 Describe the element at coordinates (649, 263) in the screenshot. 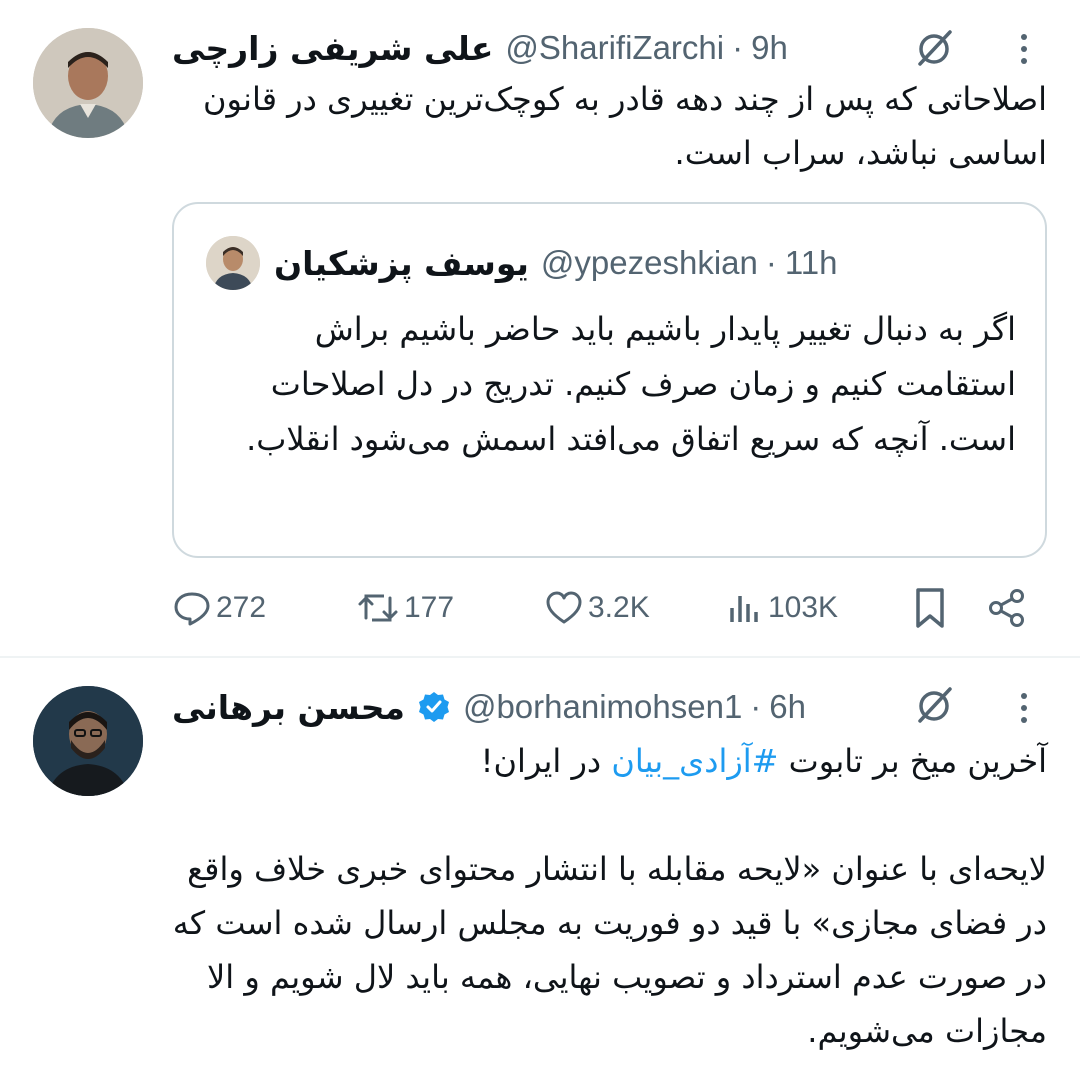

I see `quoted-author-handle: @ypezeshkian` at that location.